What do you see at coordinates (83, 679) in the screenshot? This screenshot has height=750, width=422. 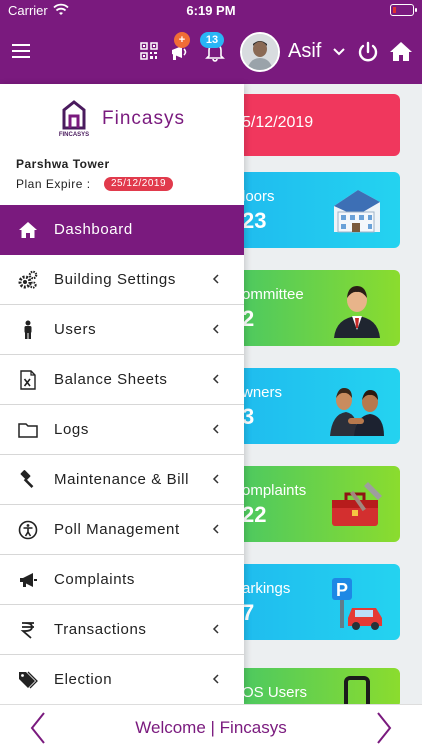 I see `menu-label: Election` at bounding box center [83, 679].